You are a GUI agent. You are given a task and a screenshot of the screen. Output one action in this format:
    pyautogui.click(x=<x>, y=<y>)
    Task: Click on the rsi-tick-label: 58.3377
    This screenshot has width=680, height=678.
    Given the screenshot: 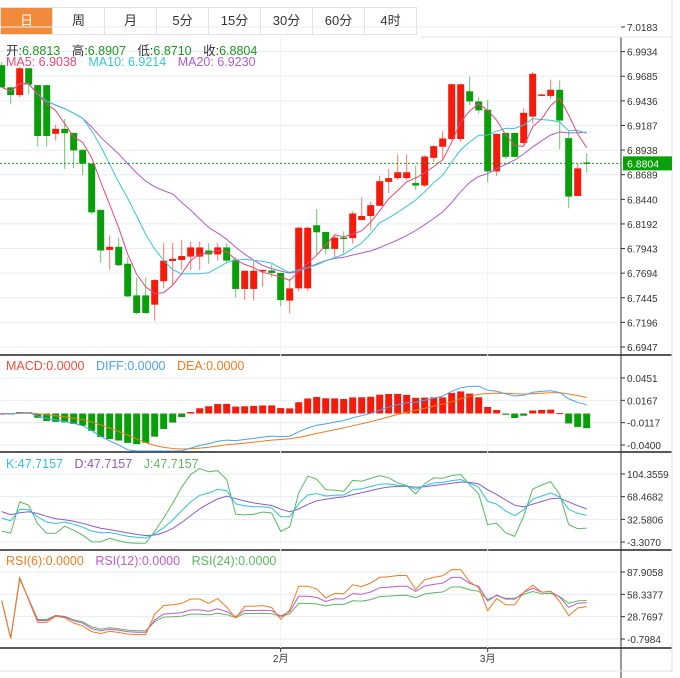 What is the action you would take?
    pyautogui.click(x=645, y=595)
    